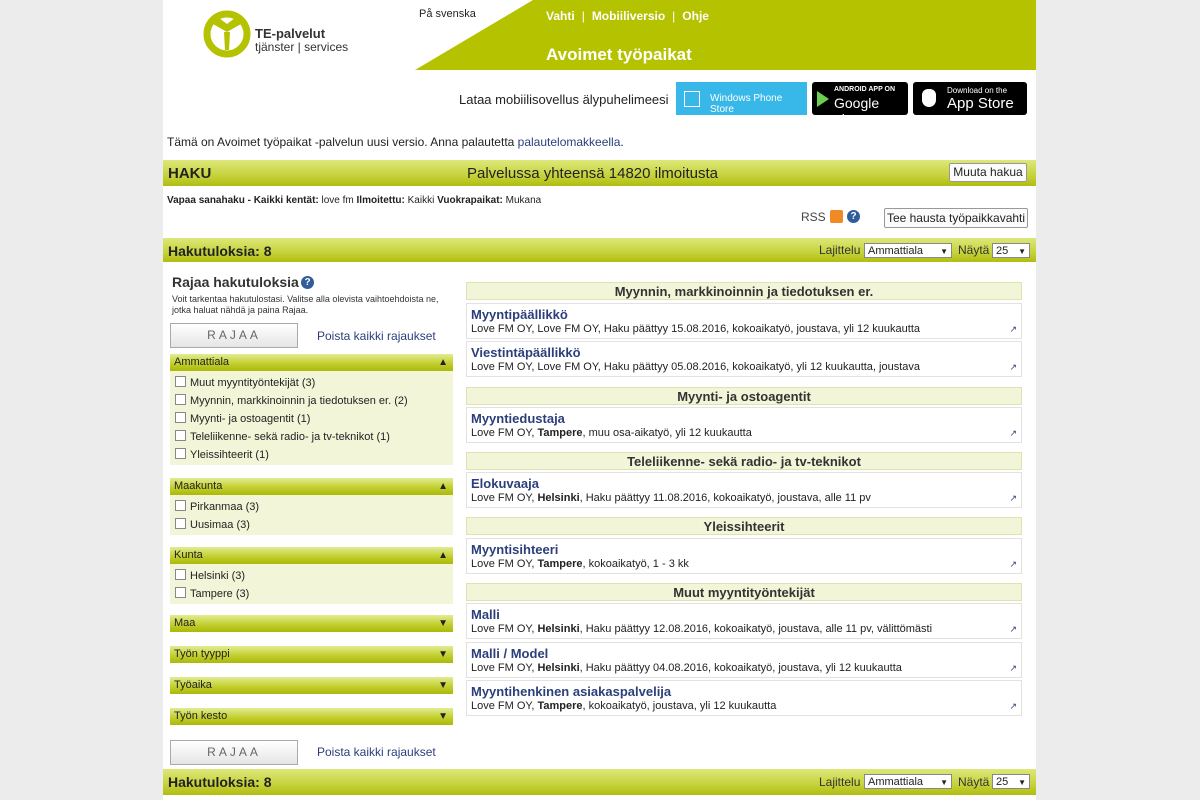 This screenshot has width=1200, height=800. I want to click on rss-link: RSS, so click(813, 217).